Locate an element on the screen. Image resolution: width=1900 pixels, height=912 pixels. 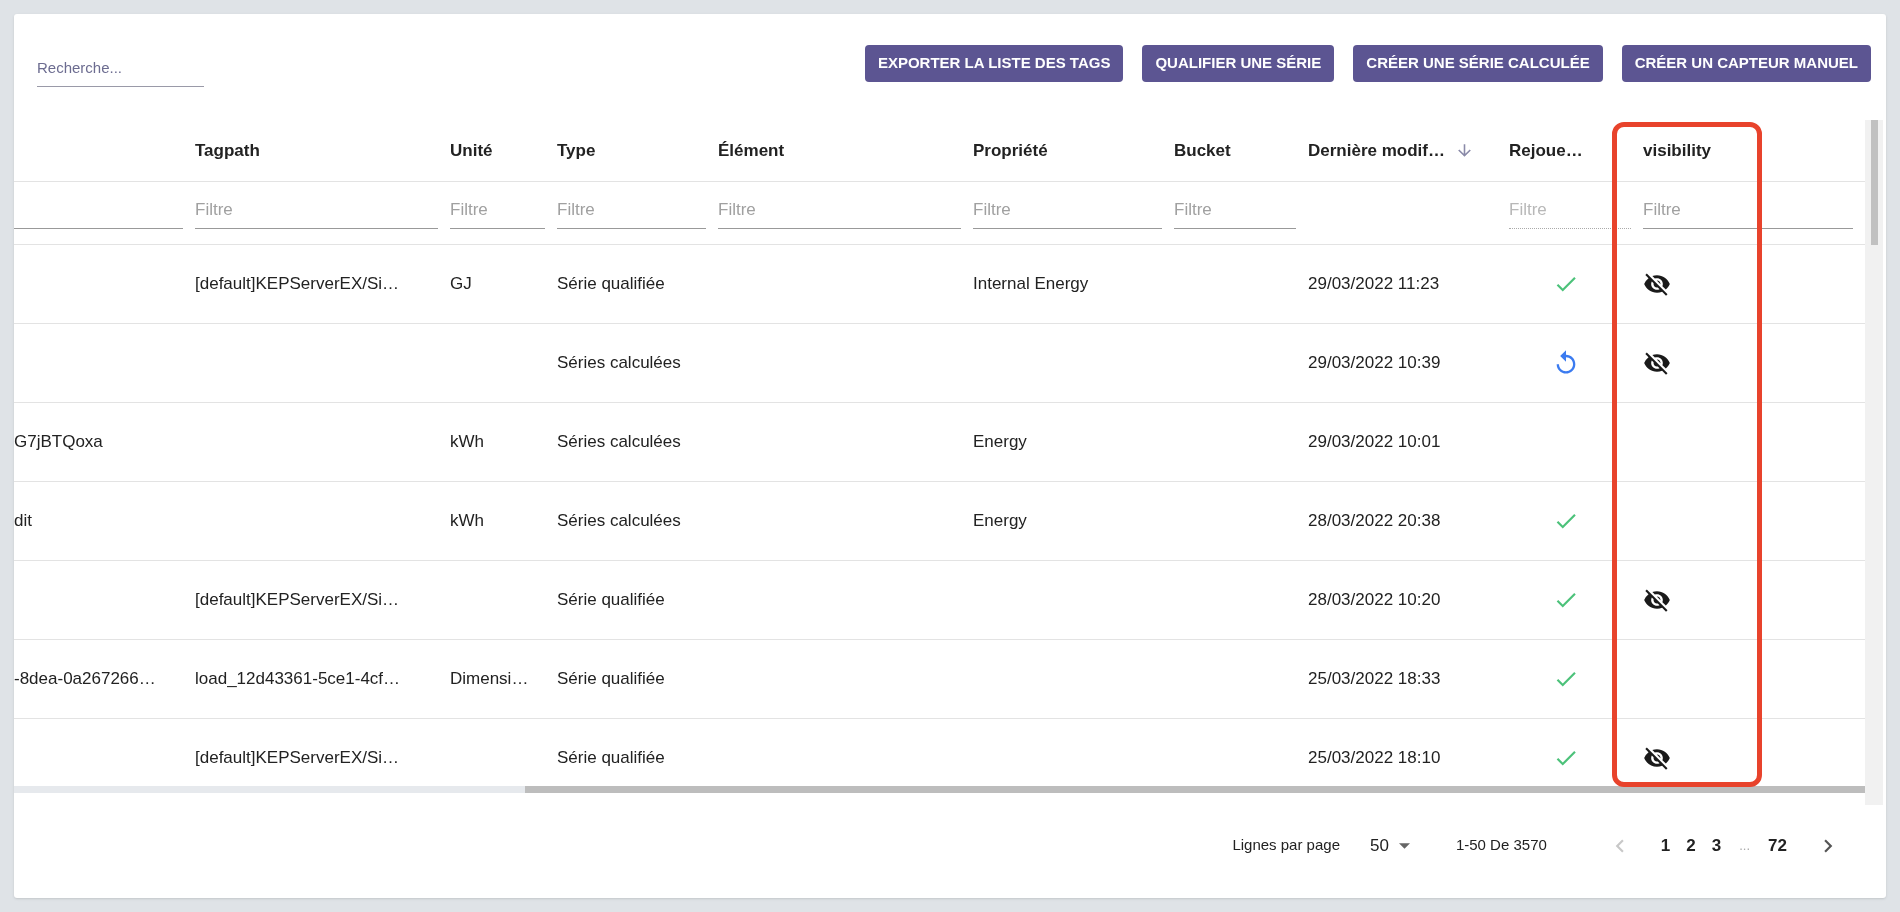
table-cell: G7jBTQoxa is located at coordinates (58, 442).